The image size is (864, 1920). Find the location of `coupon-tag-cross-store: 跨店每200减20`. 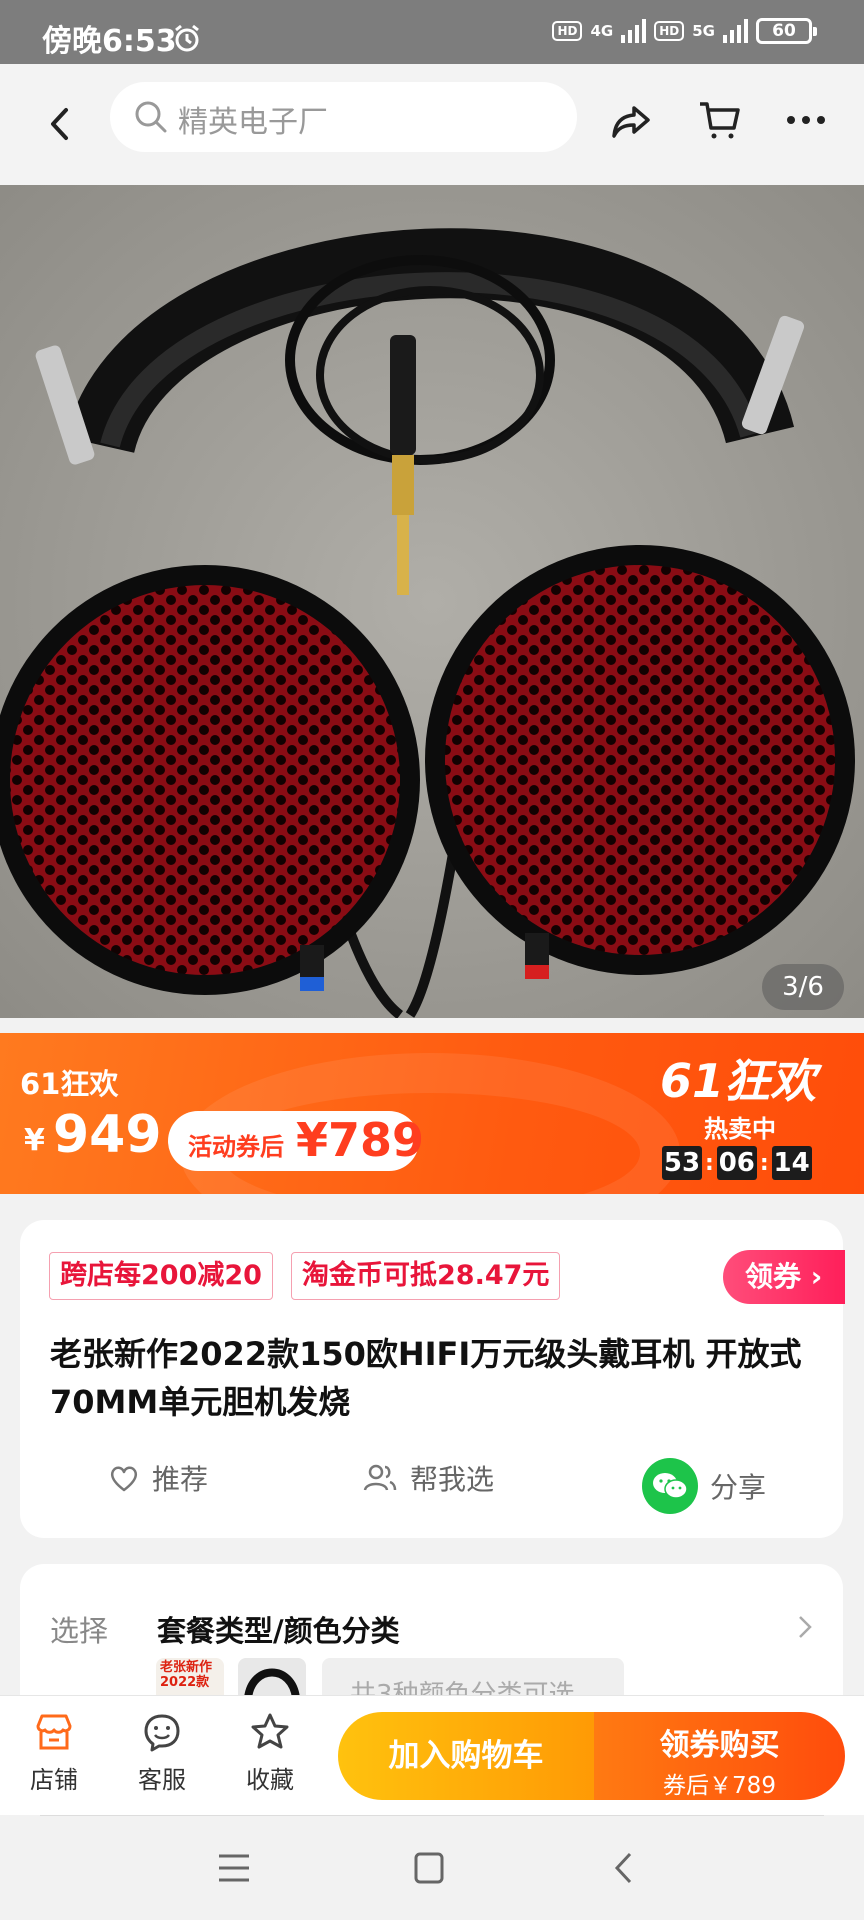

coupon-tag-cross-store: 跨店每200减20 is located at coordinates (161, 1276).